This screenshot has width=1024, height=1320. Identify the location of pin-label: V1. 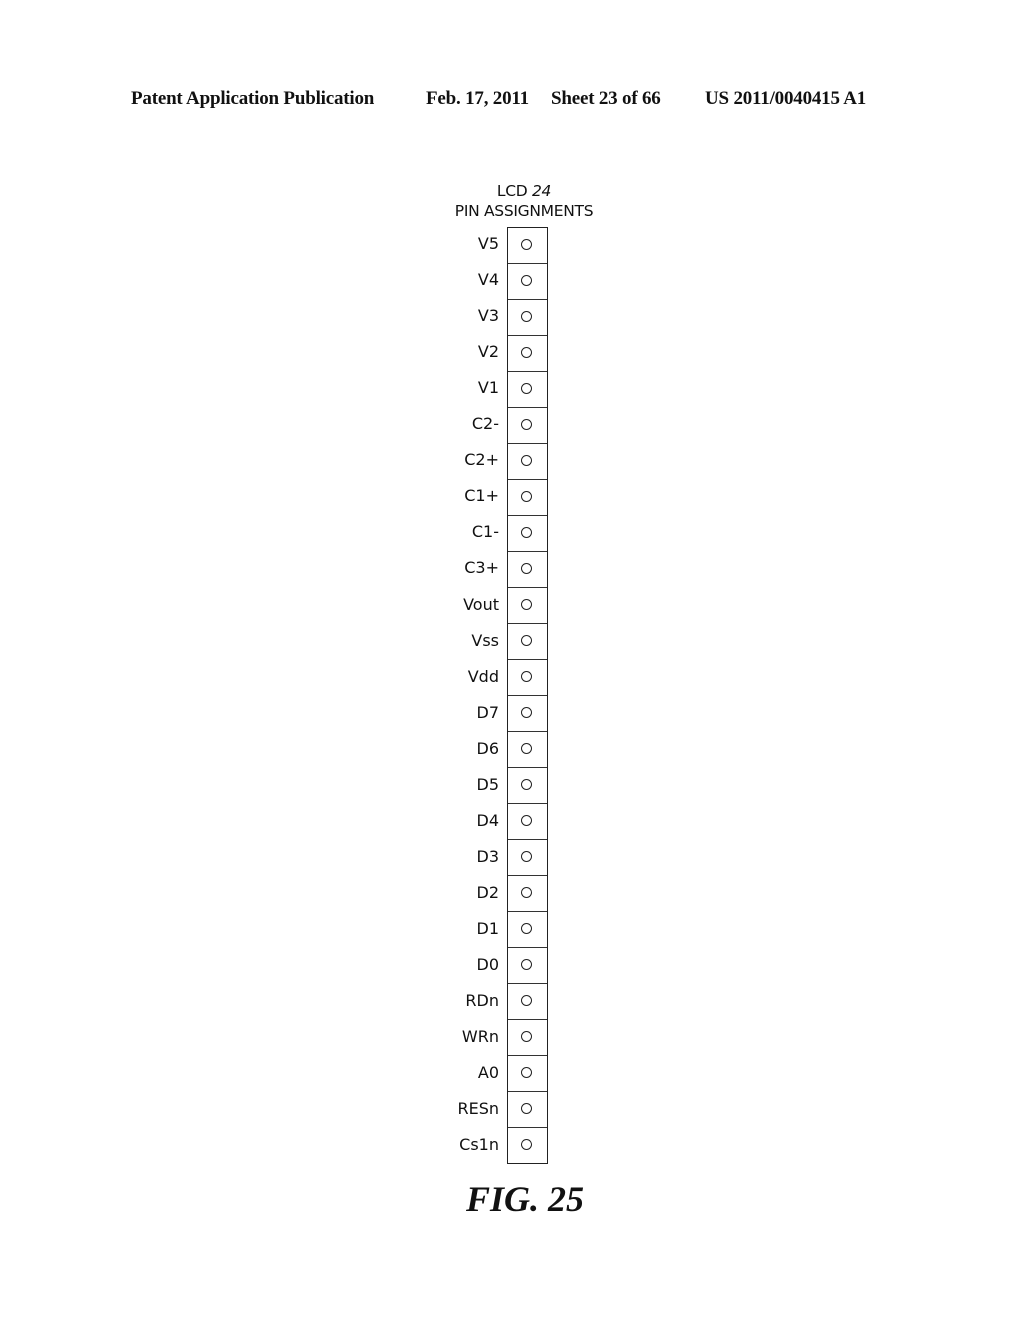
(488, 388).